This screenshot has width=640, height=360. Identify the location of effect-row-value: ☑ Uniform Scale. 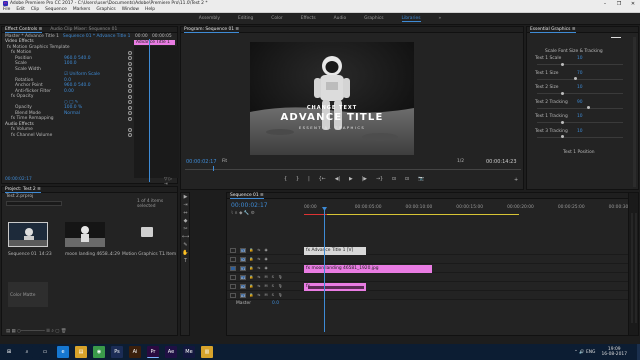
(82, 74).